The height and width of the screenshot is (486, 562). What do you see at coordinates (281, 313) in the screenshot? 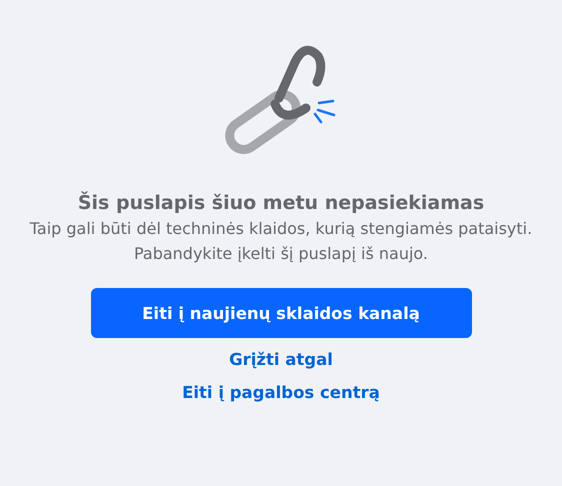
I see `news-feed-button: Eiti į naujienų sklaidos kanalą` at bounding box center [281, 313].